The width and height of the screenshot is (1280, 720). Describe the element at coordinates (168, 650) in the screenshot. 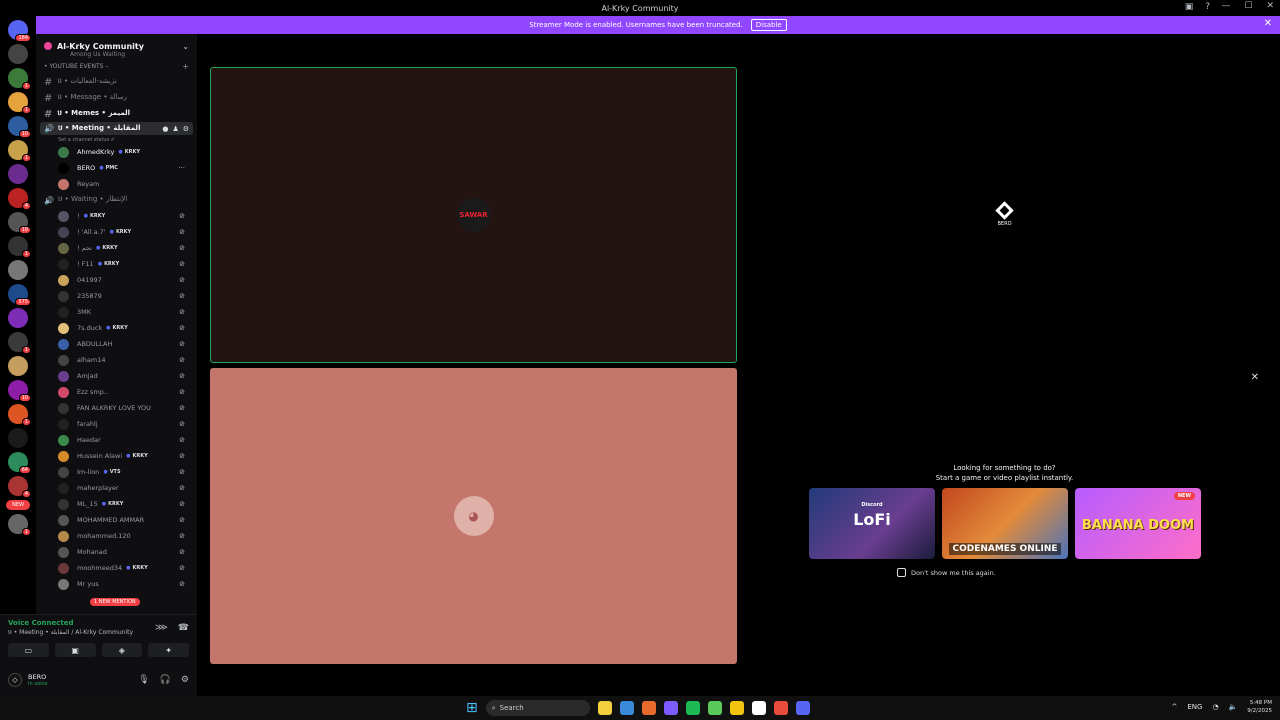

I see `soundboard-button: ✦` at that location.